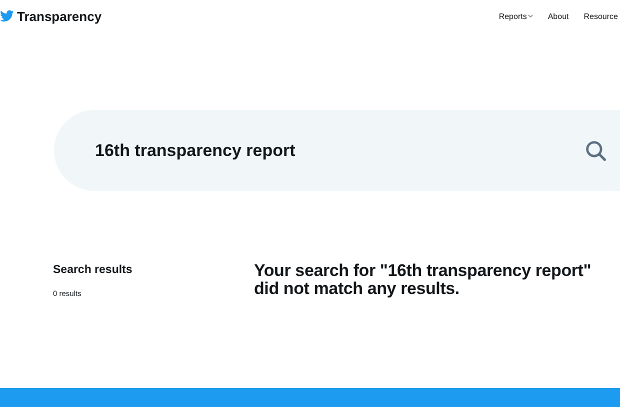 The image size is (620, 407). Describe the element at coordinates (93, 270) in the screenshot. I see `results-heading: Search results` at that location.